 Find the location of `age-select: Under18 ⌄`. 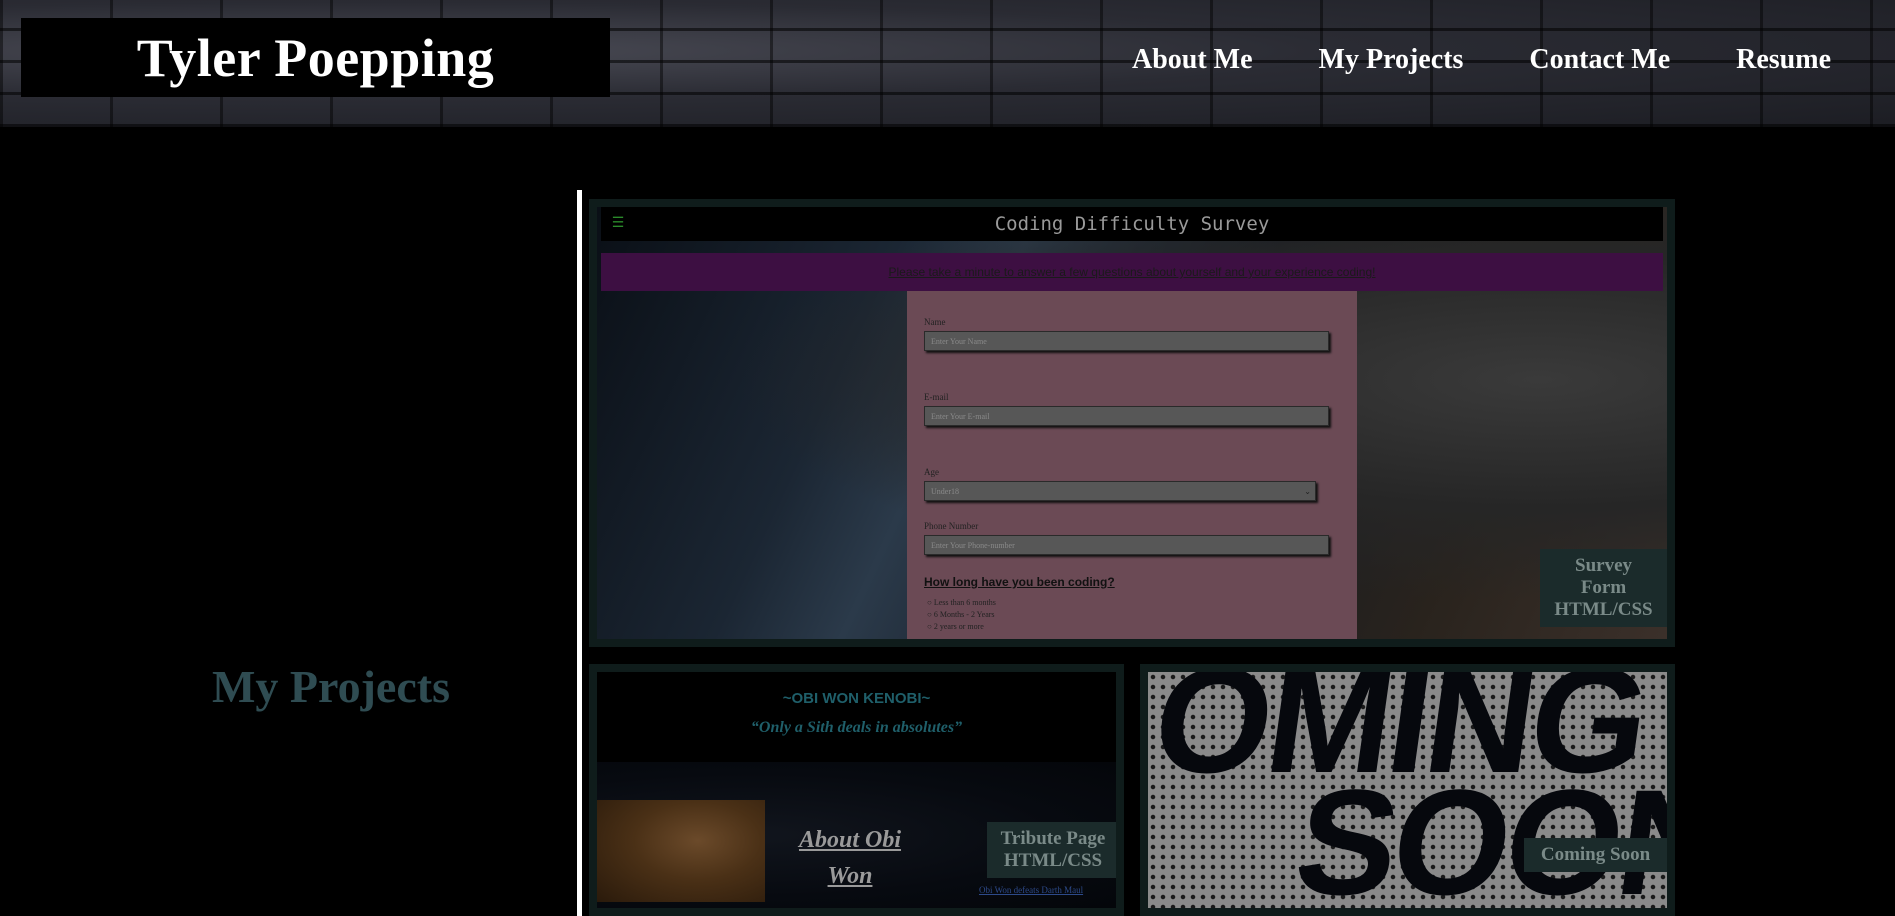

age-select: Under18 ⌄ is located at coordinates (1120, 491).